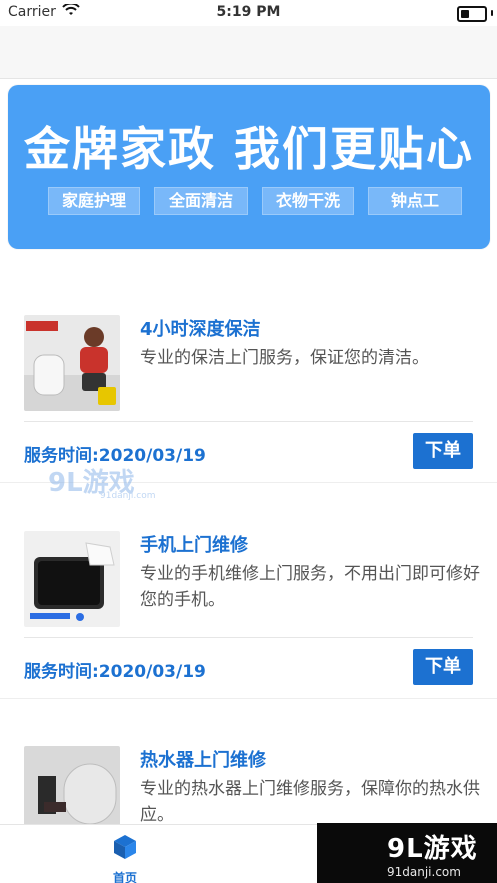 Image resolution: width=497 pixels, height=883 pixels. What do you see at coordinates (310, 802) in the screenshot?
I see `service-description: 专业的热水器上门维修服务，保障你的热水供应。` at bounding box center [310, 802].